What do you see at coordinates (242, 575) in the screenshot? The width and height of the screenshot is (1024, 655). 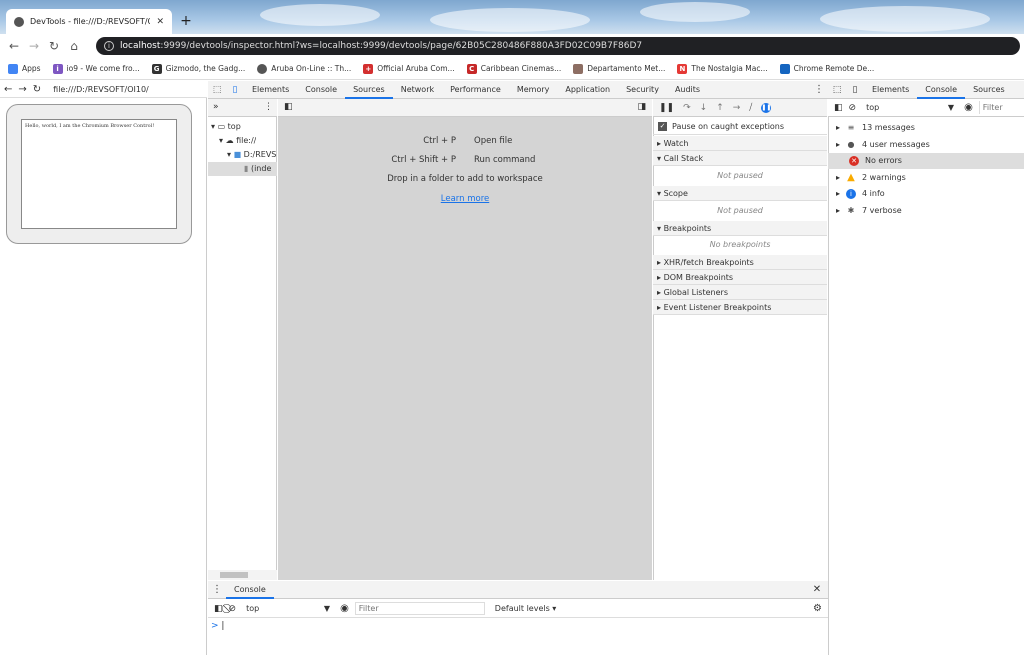 I see `horizontal-scrollbar` at bounding box center [242, 575].